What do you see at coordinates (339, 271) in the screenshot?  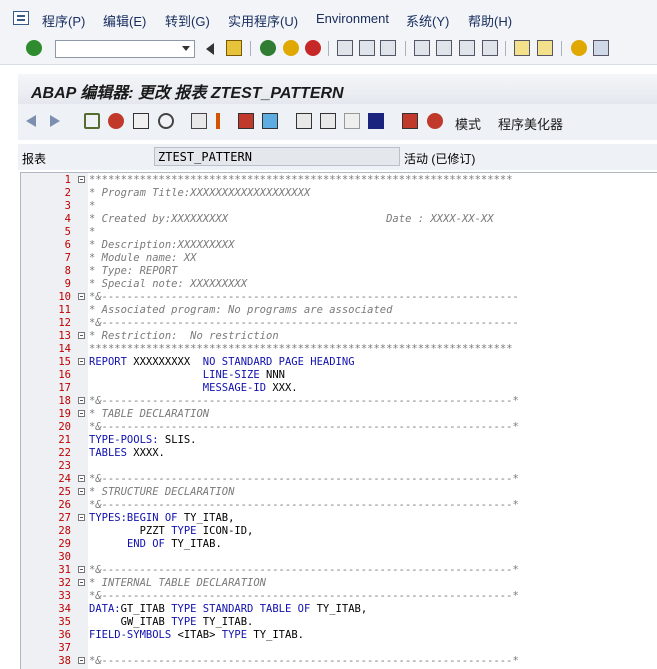 I see `code-line: 8 * Type: REPORT` at bounding box center [339, 271].